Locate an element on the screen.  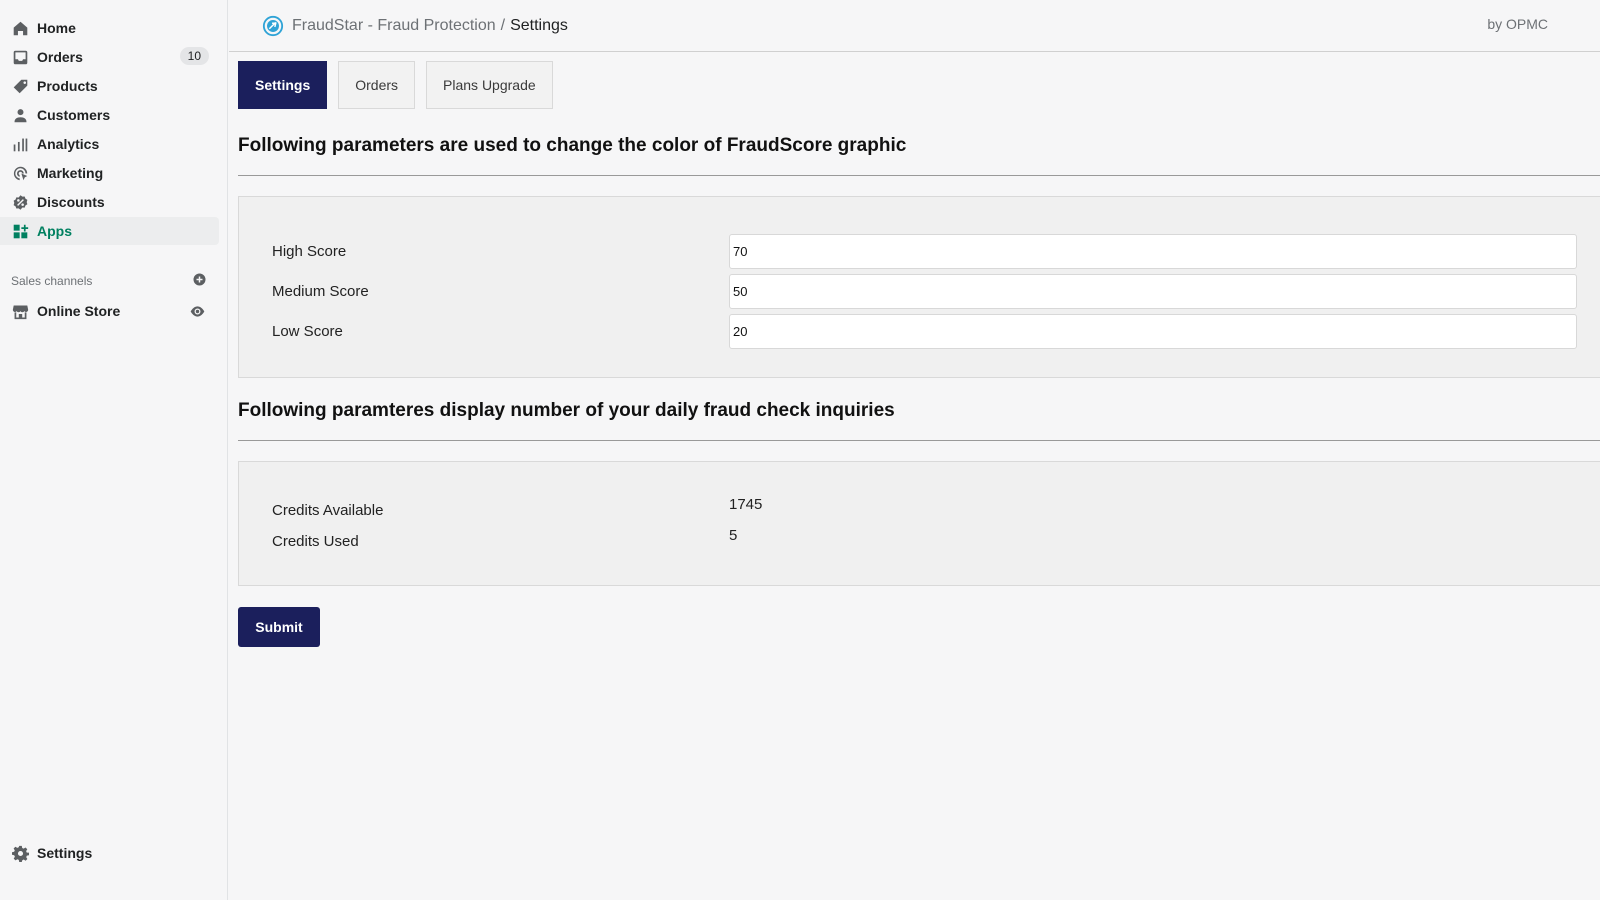
sidebar-item-label: Settings is located at coordinates (65, 853).